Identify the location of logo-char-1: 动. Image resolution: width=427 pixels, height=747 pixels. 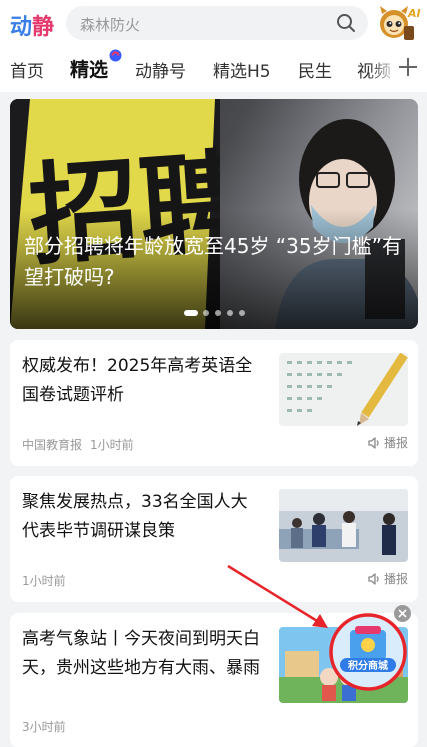
(21, 27).